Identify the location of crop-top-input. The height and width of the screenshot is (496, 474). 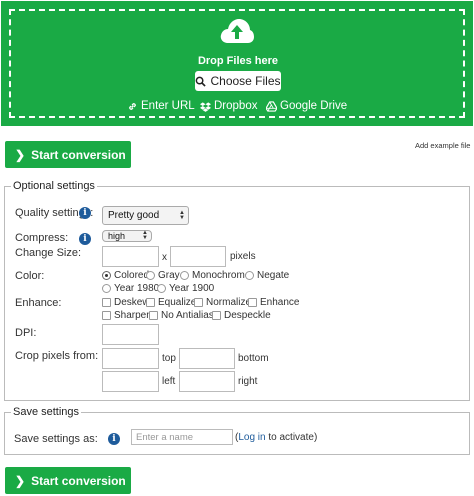
(130, 358).